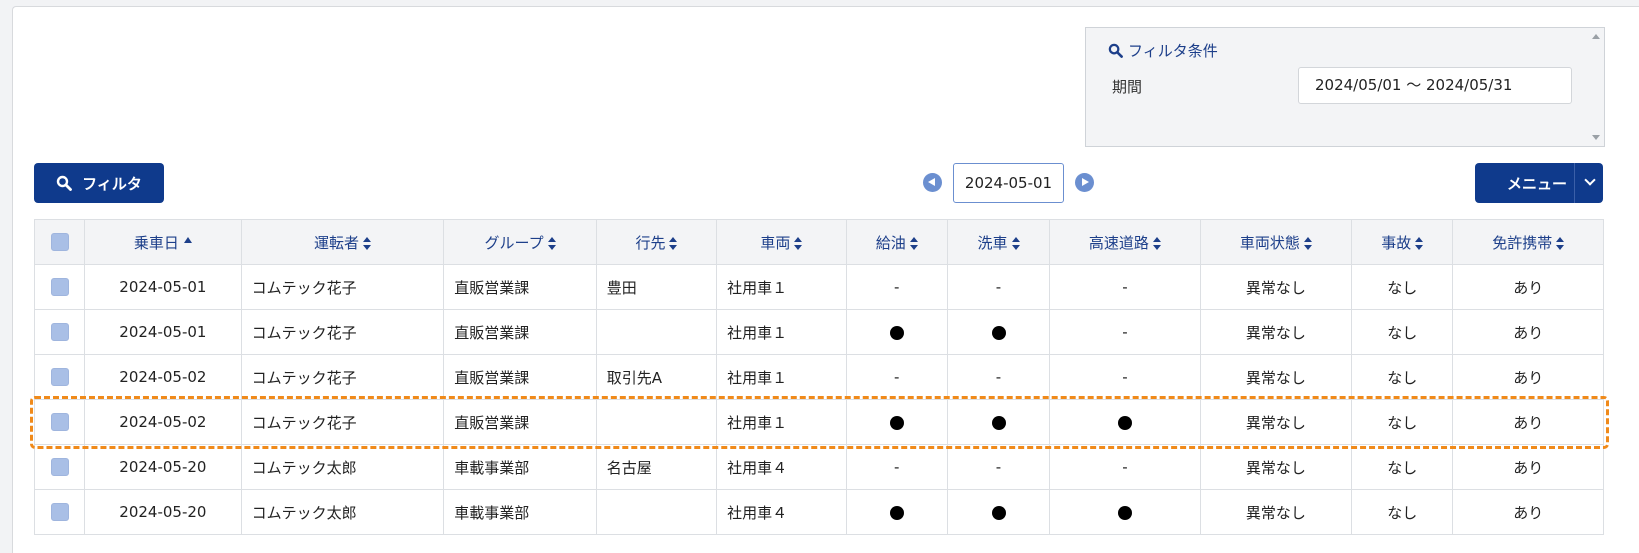 Image resolution: width=1639 pixels, height=553 pixels. I want to click on column-header-label: 事故, so click(1396, 242).